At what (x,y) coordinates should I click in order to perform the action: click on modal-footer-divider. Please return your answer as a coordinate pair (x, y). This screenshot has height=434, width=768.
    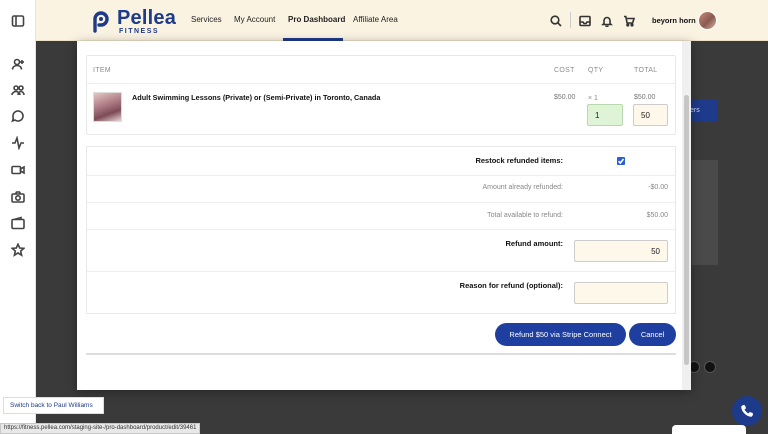
    Looking at the image, I should click on (381, 354).